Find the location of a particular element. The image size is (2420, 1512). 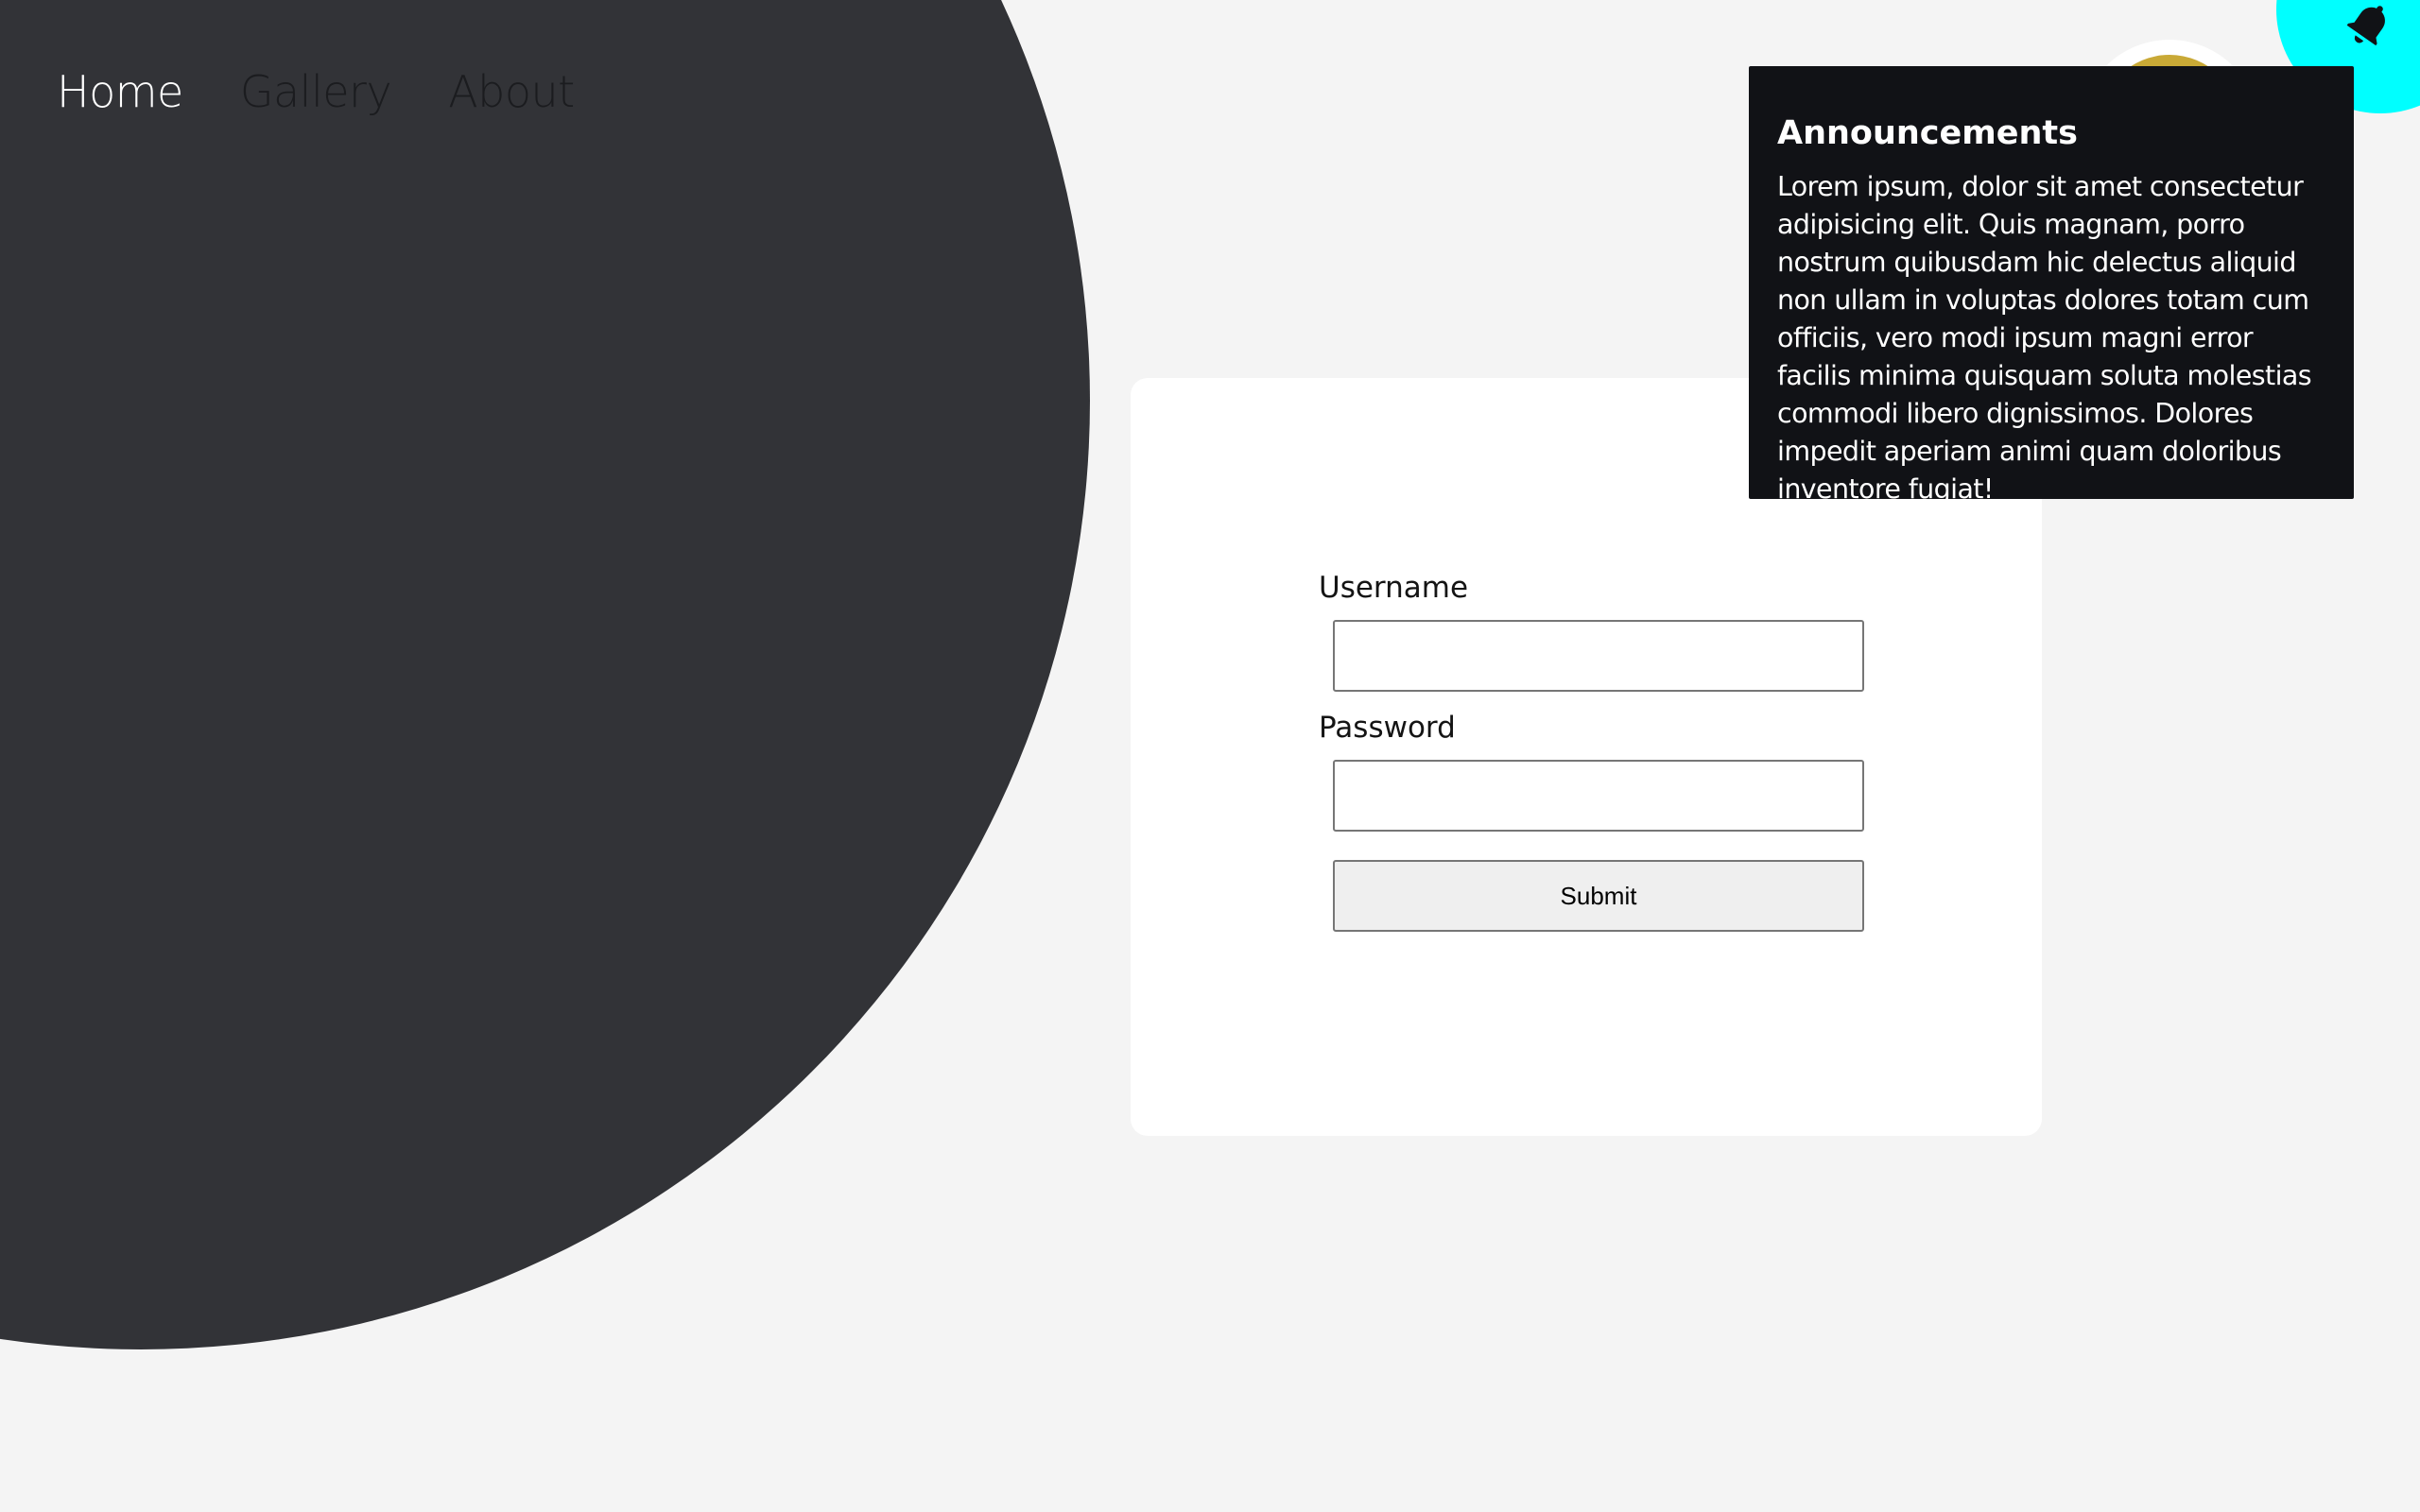

username-label: Username is located at coordinates (1394, 588).